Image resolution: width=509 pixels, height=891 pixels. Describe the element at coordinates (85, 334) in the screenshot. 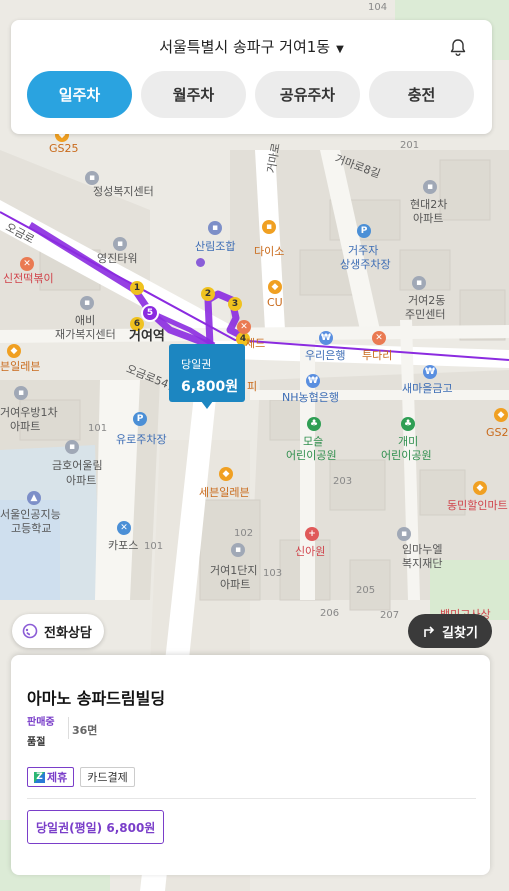

I see `map-label: 재가복지센터` at that location.